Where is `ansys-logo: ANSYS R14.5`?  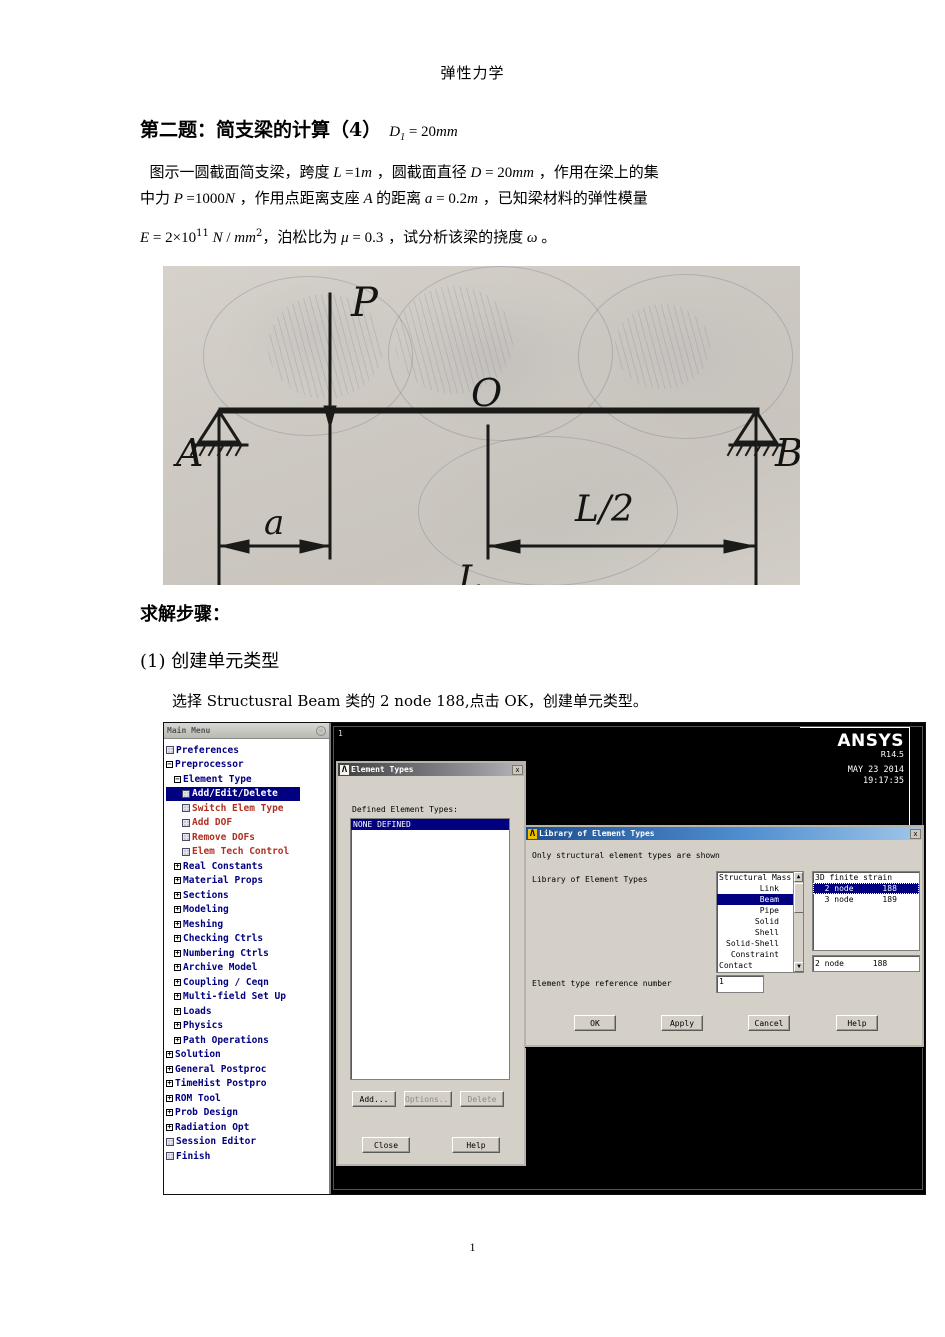 ansys-logo: ANSYS R14.5 is located at coordinates (870, 746).